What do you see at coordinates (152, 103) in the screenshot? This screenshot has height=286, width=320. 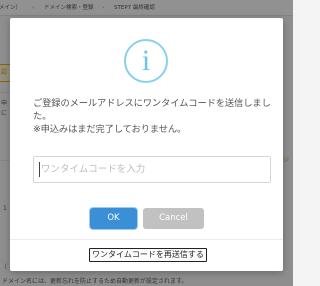 I see `message-line: ご登録のメールアドレスにワンタイムコードを送信しまし` at bounding box center [152, 103].